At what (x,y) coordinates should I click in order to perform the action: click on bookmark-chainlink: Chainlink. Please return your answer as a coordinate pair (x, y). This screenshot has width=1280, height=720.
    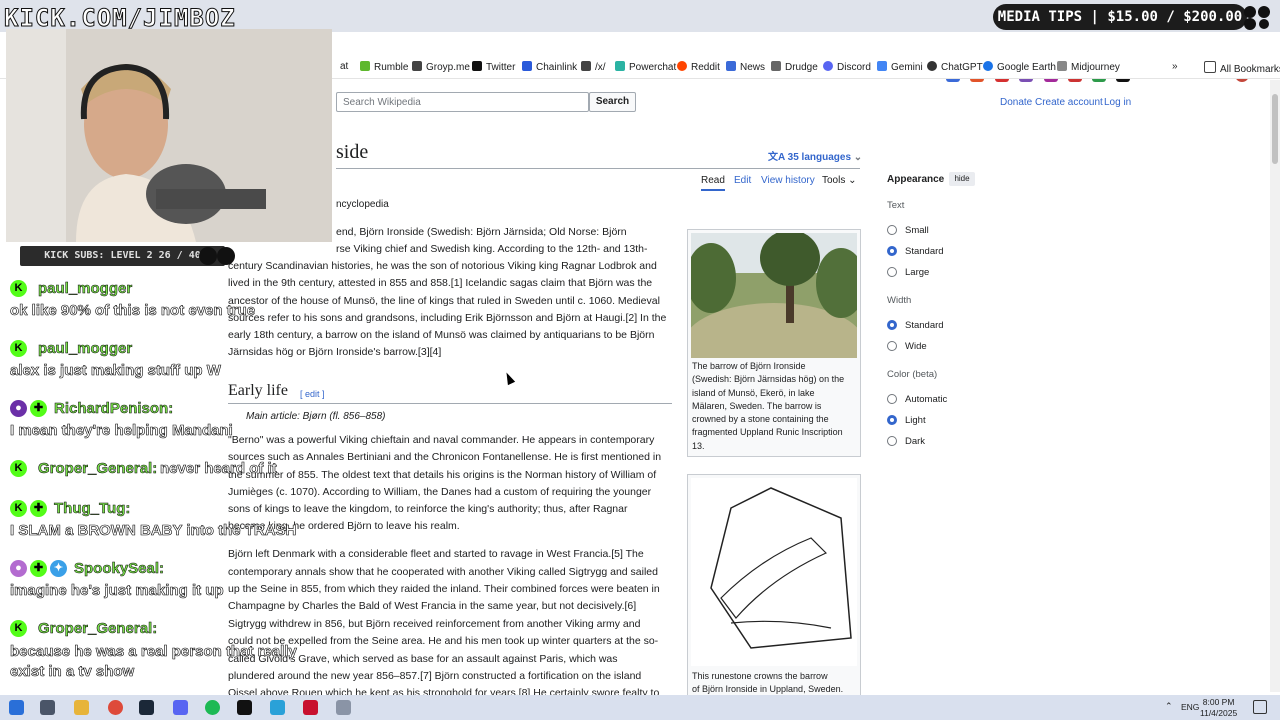
    Looking at the image, I should click on (549, 67).